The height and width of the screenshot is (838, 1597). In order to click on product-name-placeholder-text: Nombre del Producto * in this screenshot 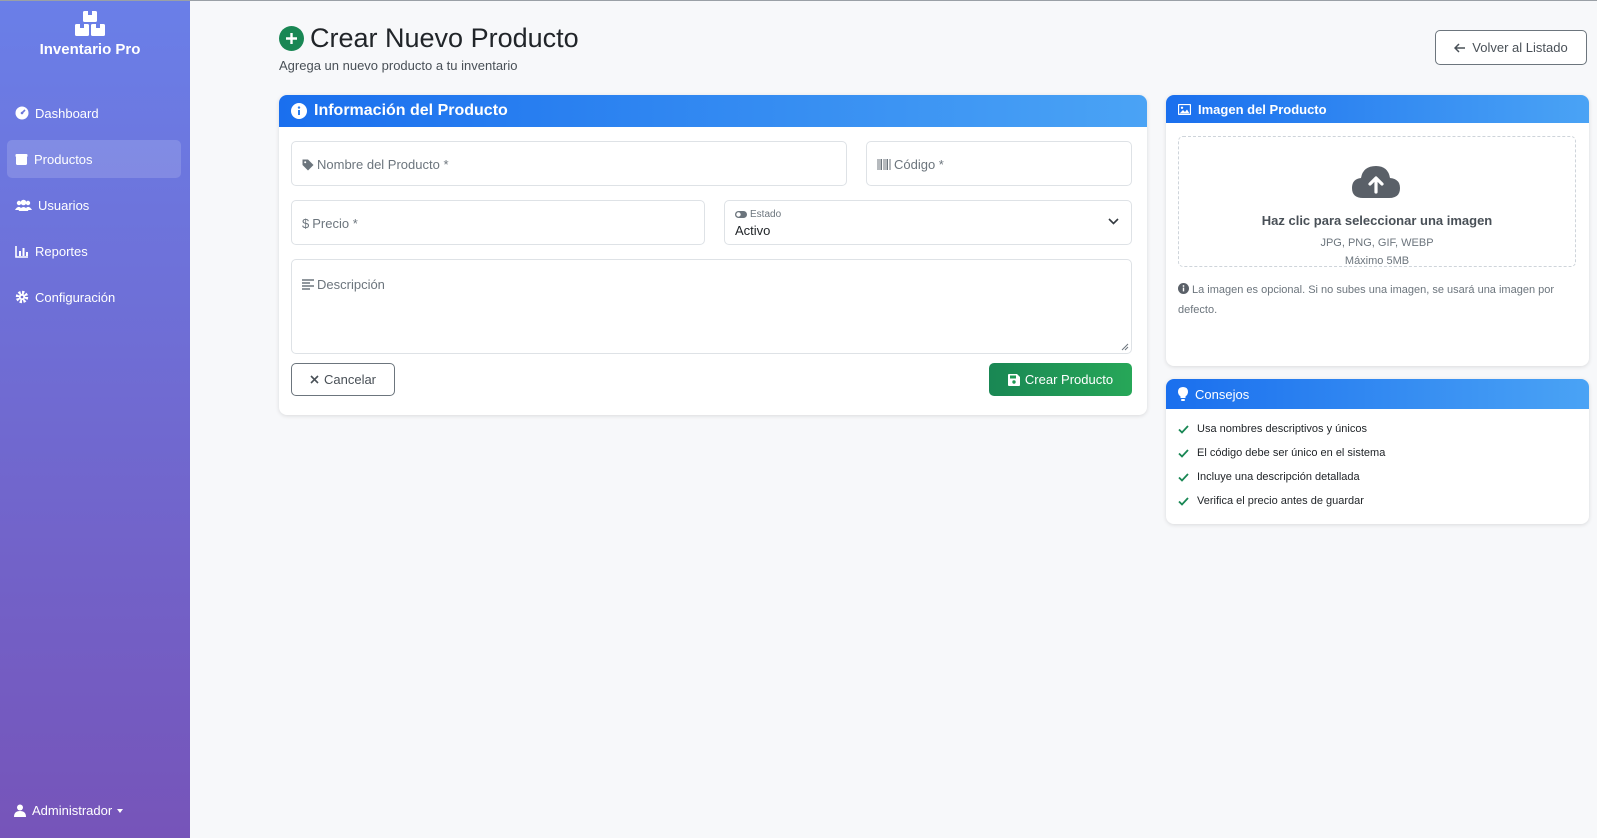, I will do `click(383, 164)`.